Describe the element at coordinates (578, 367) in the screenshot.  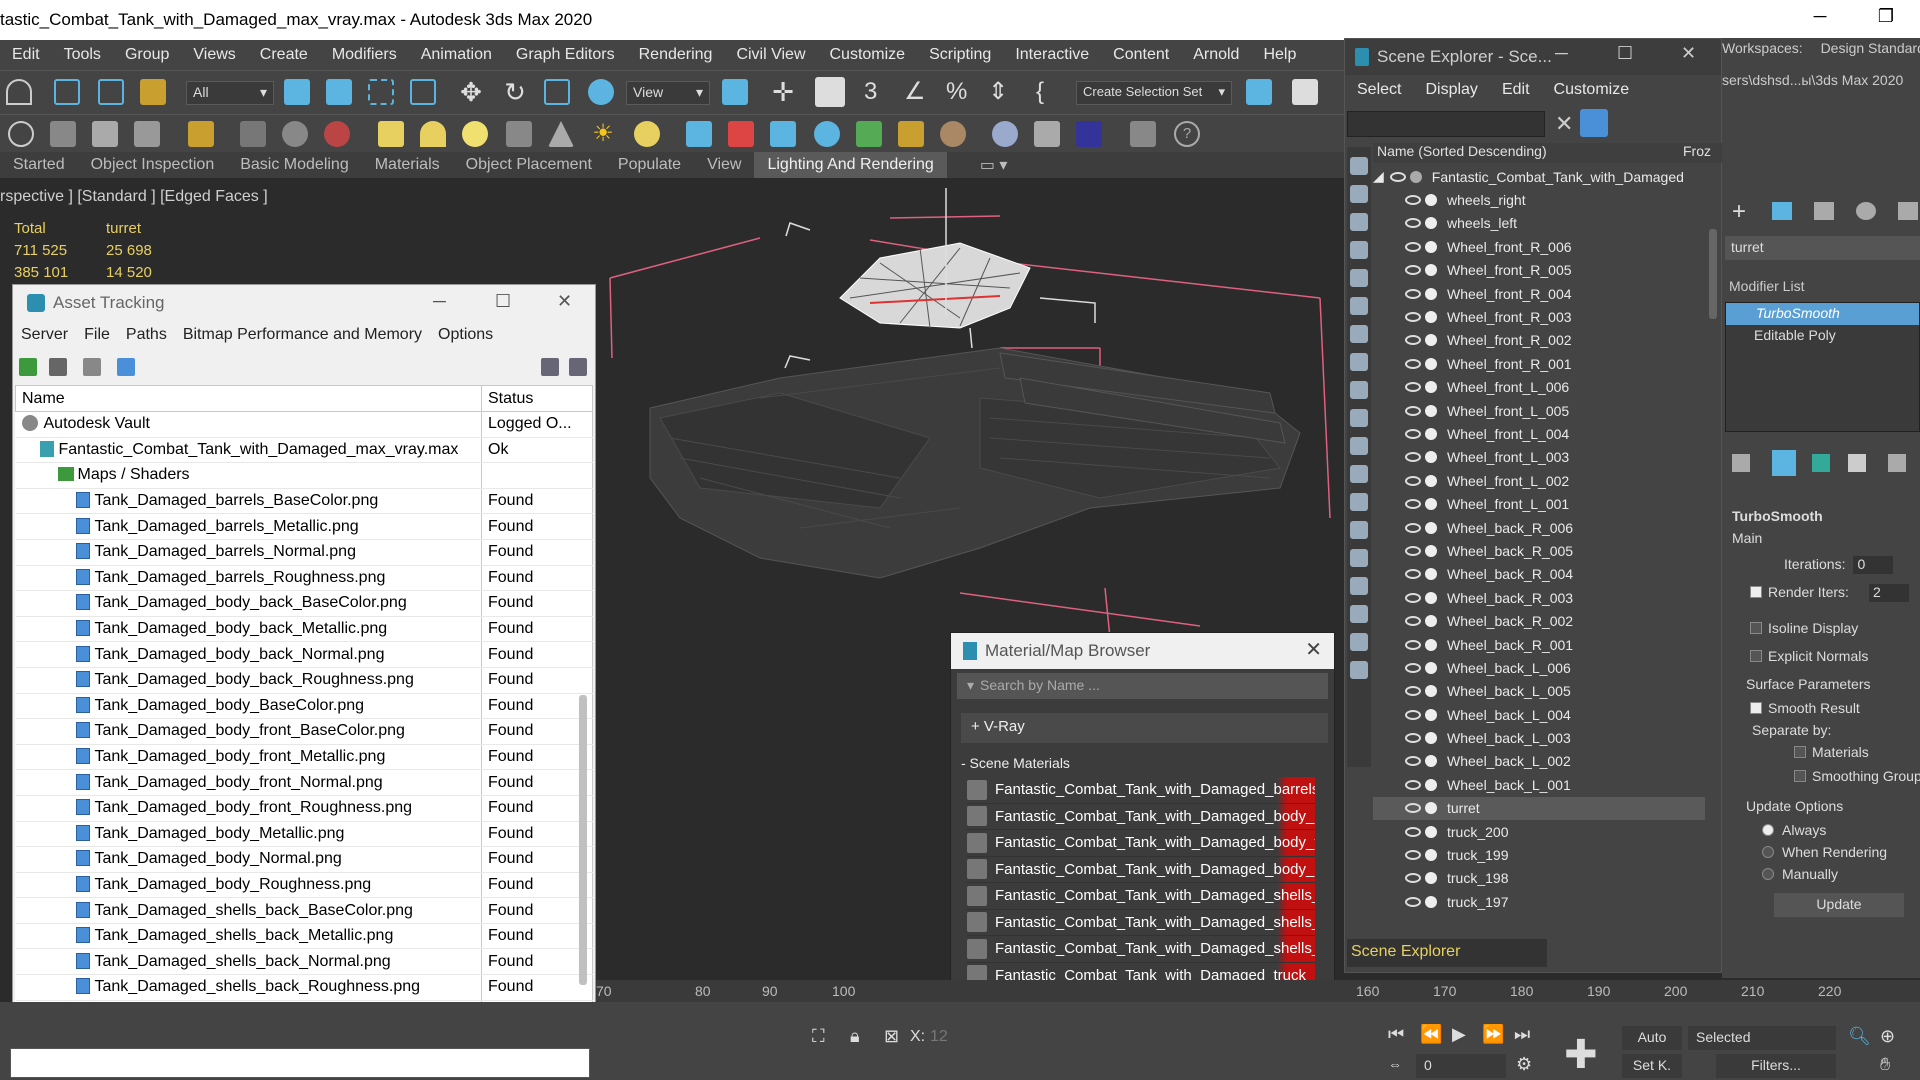
I see `settings-icon` at that location.